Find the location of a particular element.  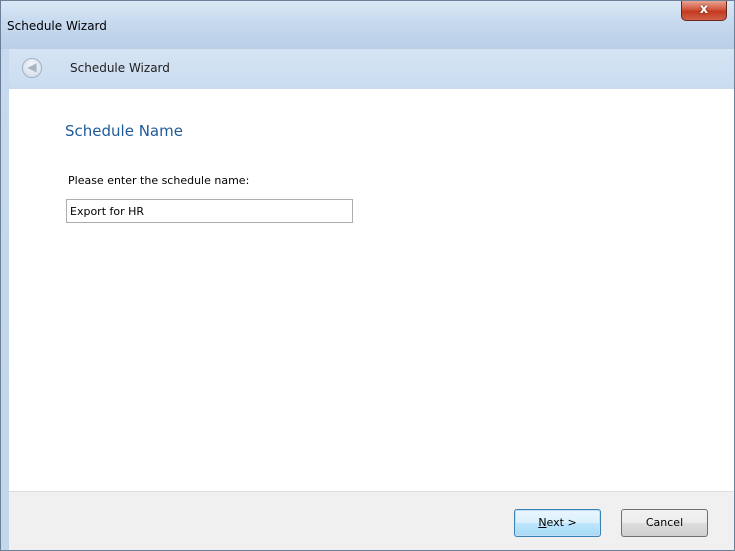

schedule-name-label: Please enter the schedule name: is located at coordinates (159, 180).